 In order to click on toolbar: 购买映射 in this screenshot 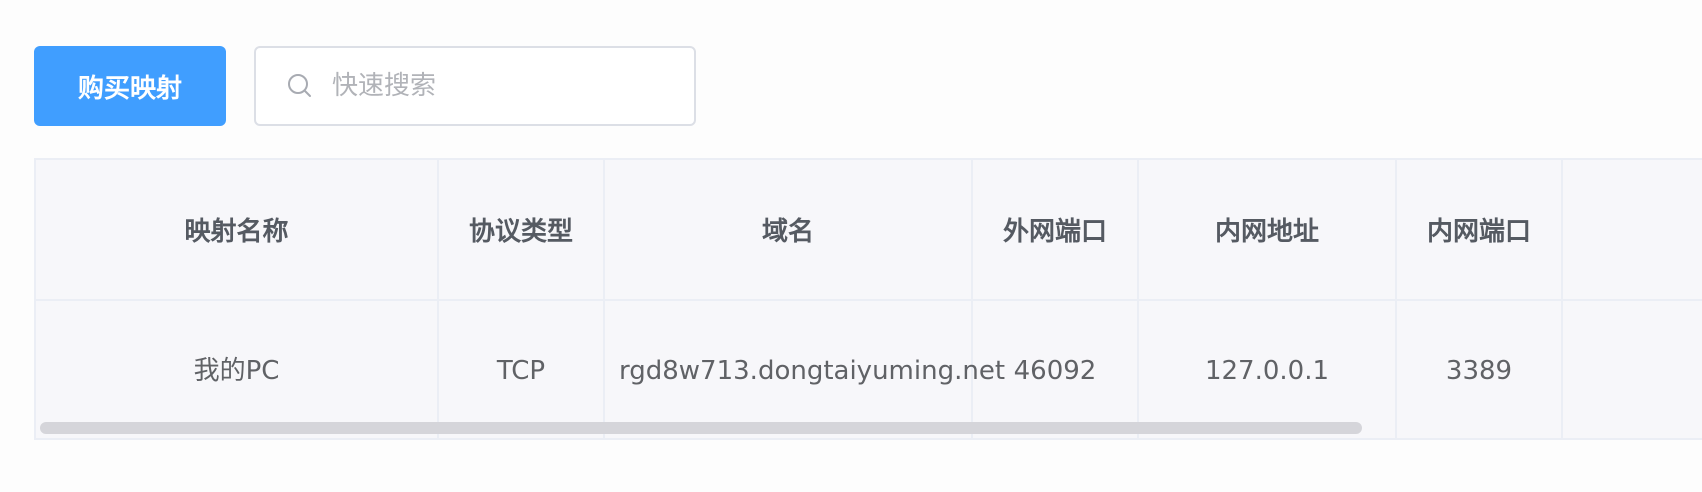, I will do `click(365, 86)`.